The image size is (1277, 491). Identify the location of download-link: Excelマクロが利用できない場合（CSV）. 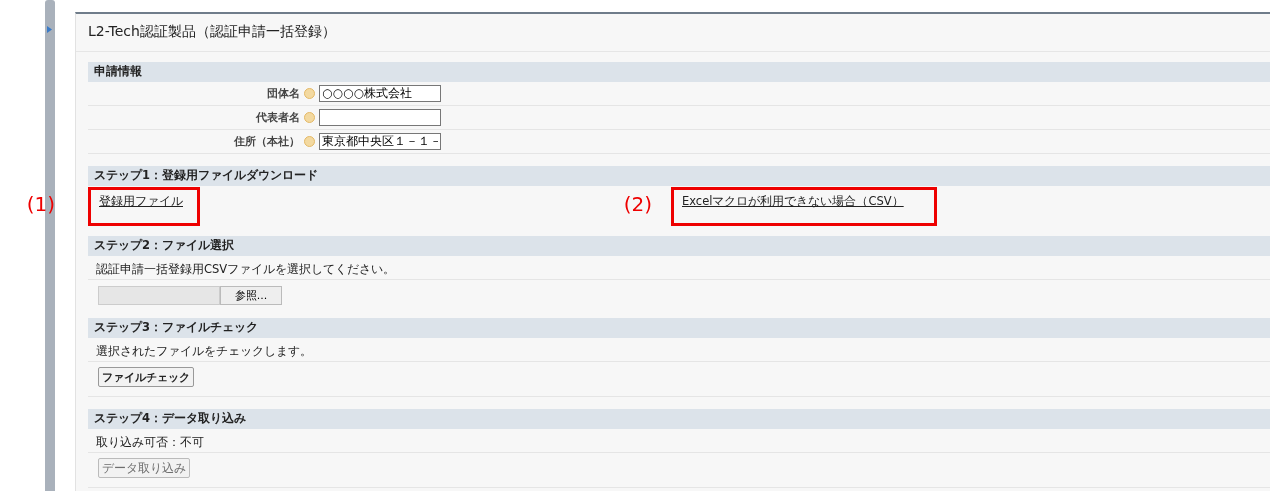
(793, 201).